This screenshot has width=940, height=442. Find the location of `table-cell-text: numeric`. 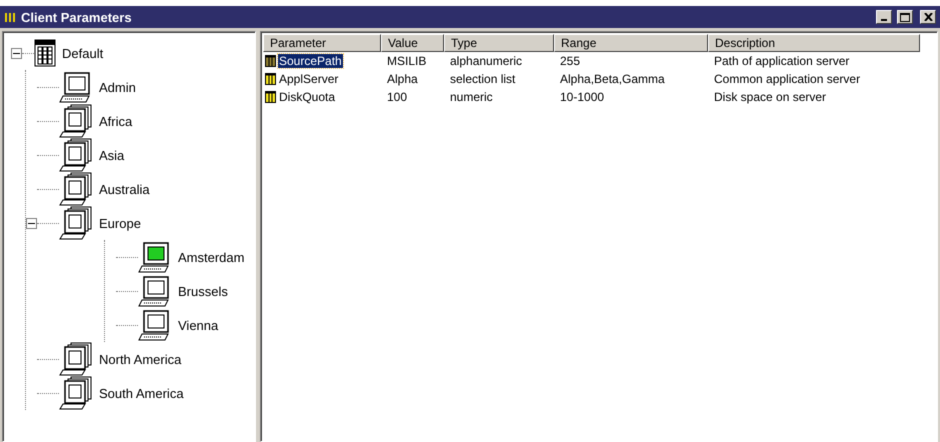

table-cell-text: numeric is located at coordinates (471, 97).